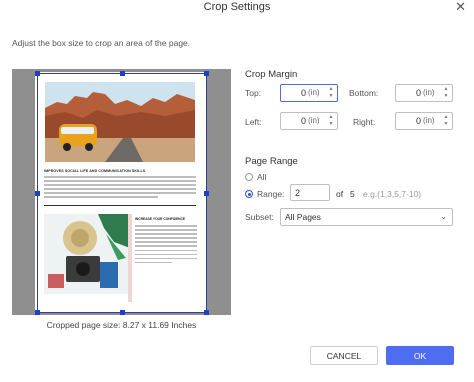  What do you see at coordinates (259, 217) in the screenshot?
I see `subset-label: Subset:` at bounding box center [259, 217].